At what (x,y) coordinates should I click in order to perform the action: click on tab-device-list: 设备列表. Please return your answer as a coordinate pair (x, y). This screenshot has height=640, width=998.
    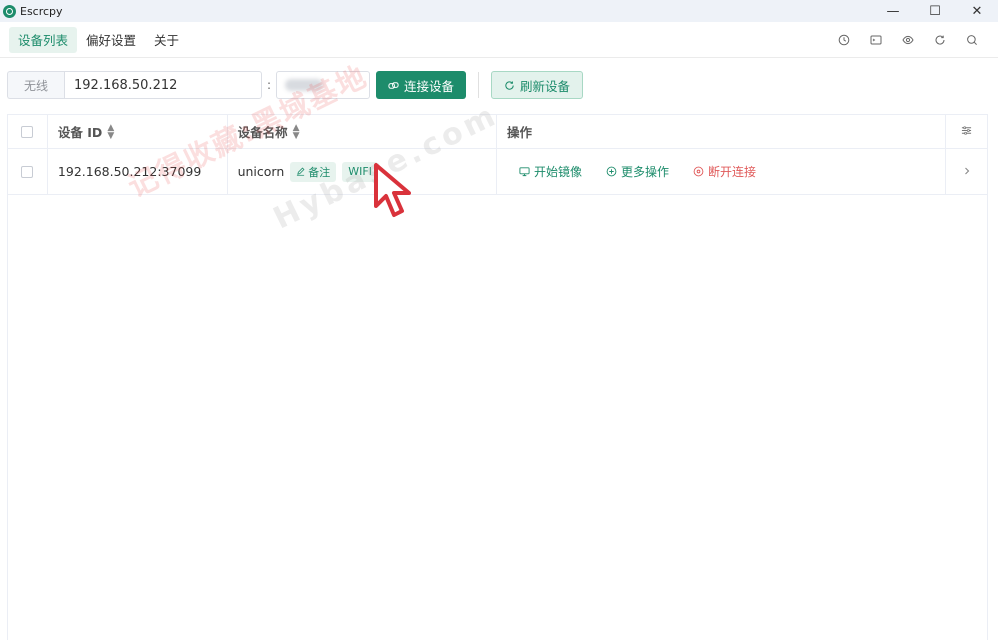
    Looking at the image, I should click on (43, 39).